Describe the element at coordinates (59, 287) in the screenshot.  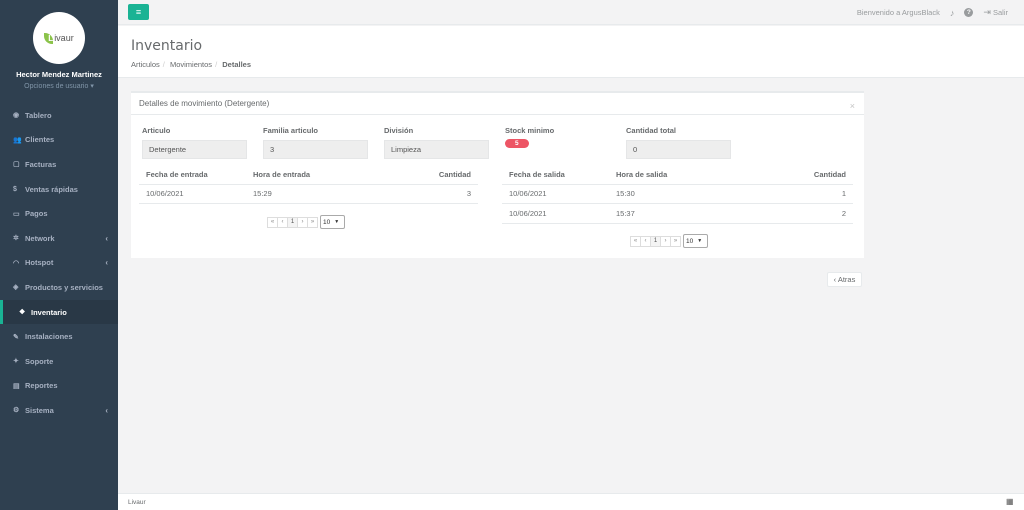
I see `sidebar-item-productos-y-servicios: ◈ Productos y servicios` at that location.